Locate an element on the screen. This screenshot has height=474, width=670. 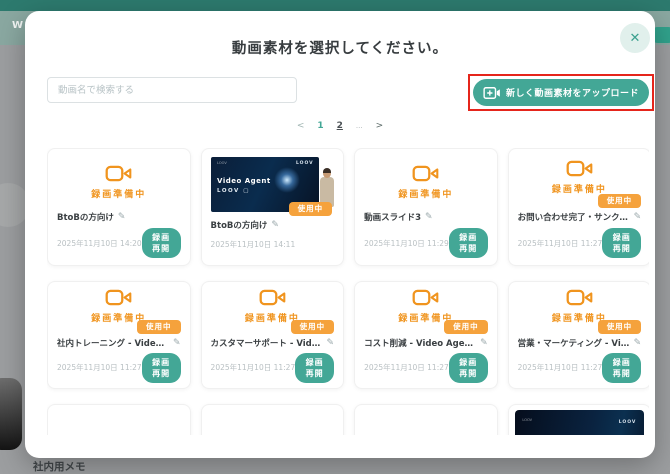
pagination: < 1 2 ... > is located at coordinates (340, 126).